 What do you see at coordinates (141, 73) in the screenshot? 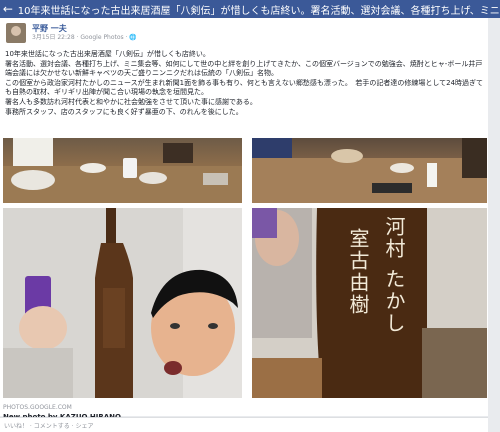
I see `post-line: 端会議には欠かせない新鮮キャベツの天ご盛りニンニクだれは伝統の「八剣伝」名物。` at bounding box center [141, 73].